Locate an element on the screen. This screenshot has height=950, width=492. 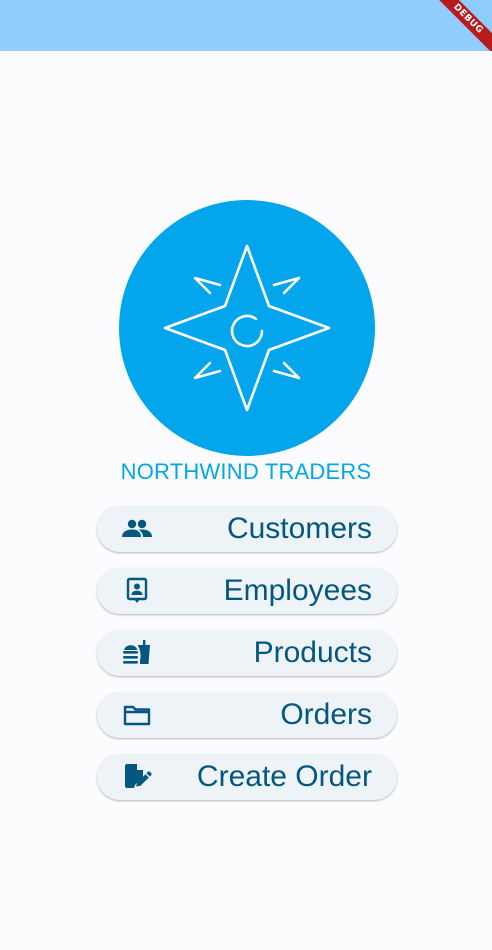
employees-label: Employees is located at coordinates (297, 590).